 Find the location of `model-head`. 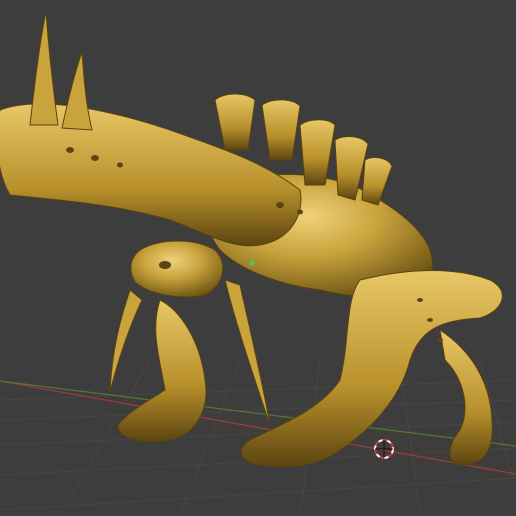

model-head is located at coordinates (177, 269).